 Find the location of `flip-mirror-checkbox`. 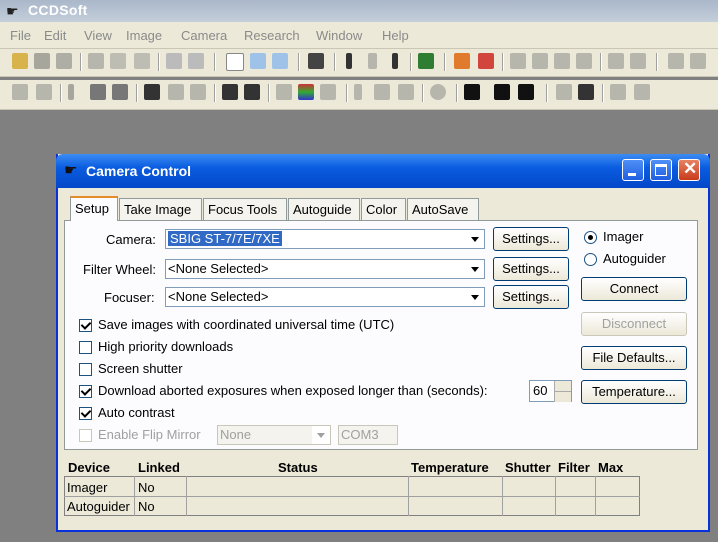

flip-mirror-checkbox is located at coordinates (85, 435).